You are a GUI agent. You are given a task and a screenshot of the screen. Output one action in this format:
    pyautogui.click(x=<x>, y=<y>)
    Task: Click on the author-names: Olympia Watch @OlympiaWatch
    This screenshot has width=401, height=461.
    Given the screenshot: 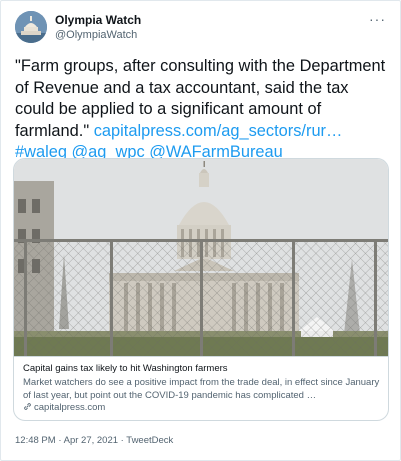 What is the action you would take?
    pyautogui.click(x=98, y=27)
    